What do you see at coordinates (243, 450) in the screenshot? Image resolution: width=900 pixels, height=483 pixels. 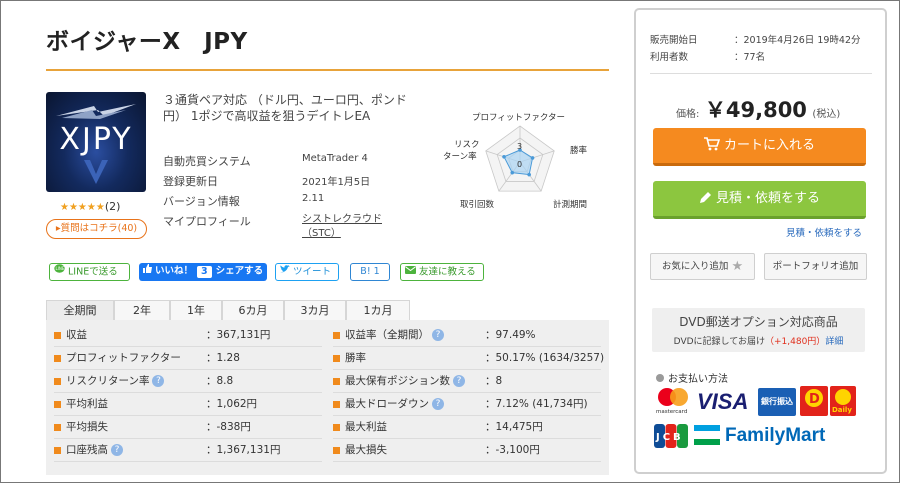 I see `stat-value: ：1,367,131円` at bounding box center [243, 450].